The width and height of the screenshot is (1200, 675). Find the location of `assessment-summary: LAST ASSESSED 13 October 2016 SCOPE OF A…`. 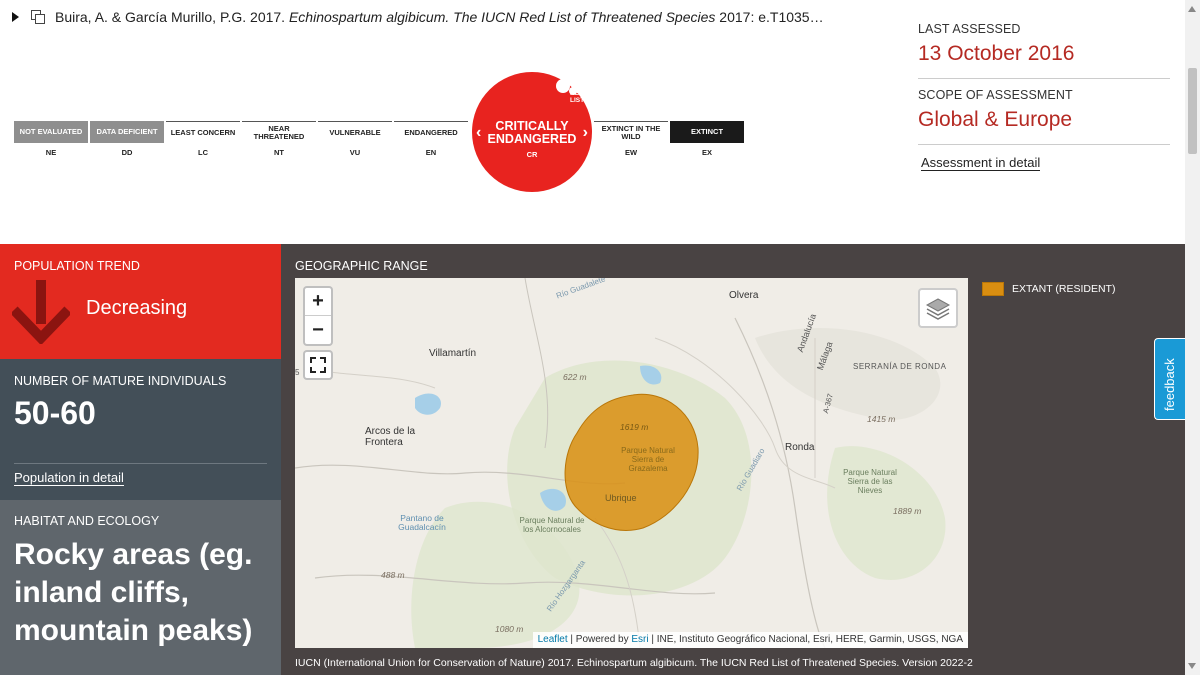

assessment-summary: LAST ASSESSED 13 October 2016 SCOPE OF A… is located at coordinates (1044, 97).